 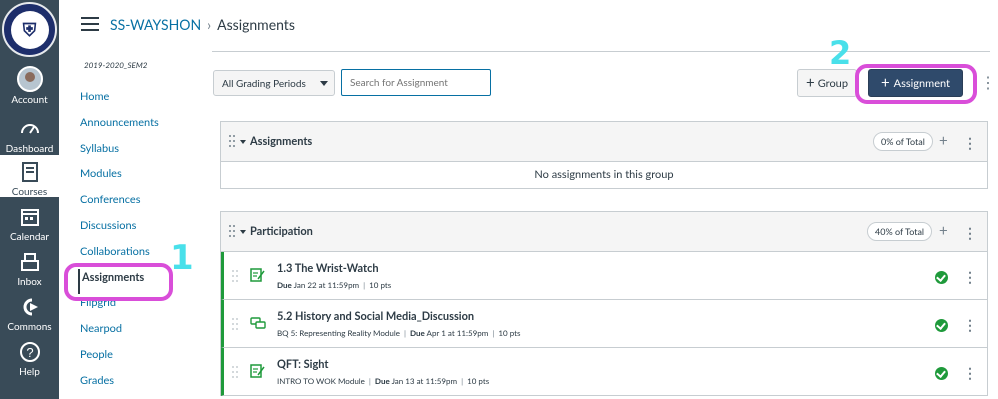 I want to click on due-date: Jan 22 at 11:59pm, so click(x=326, y=285).